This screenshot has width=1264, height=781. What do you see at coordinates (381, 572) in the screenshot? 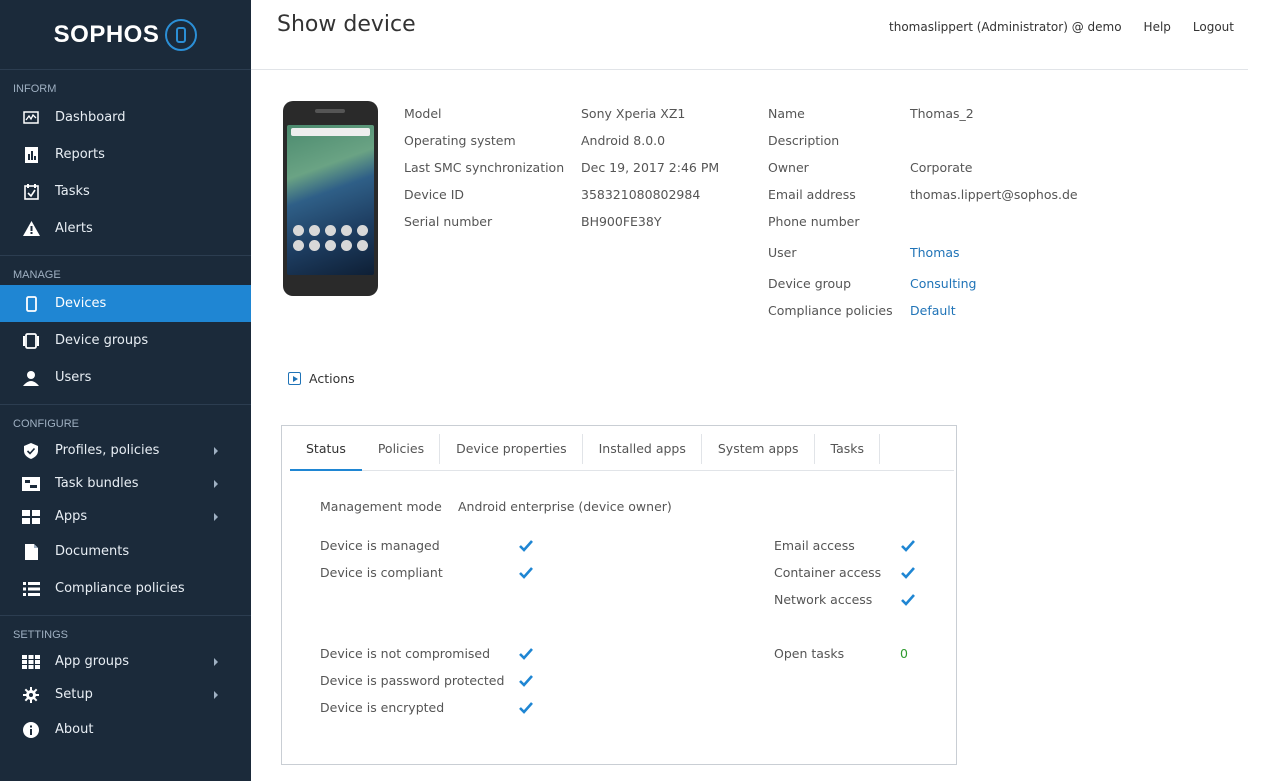
I see `status-label: Device is compliant` at bounding box center [381, 572].